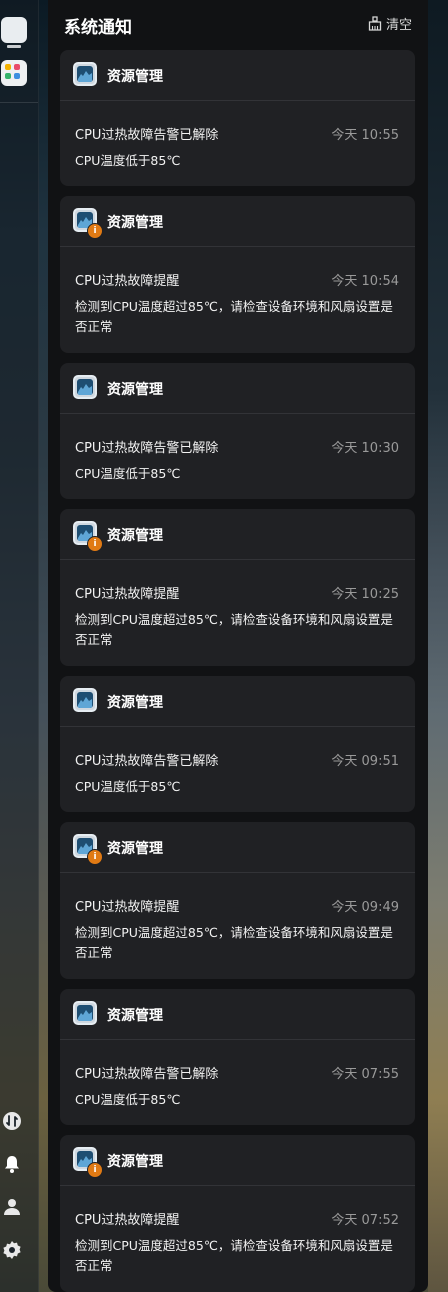  Describe the element at coordinates (438, 646) in the screenshot. I see `desktop-wallpaper` at that location.